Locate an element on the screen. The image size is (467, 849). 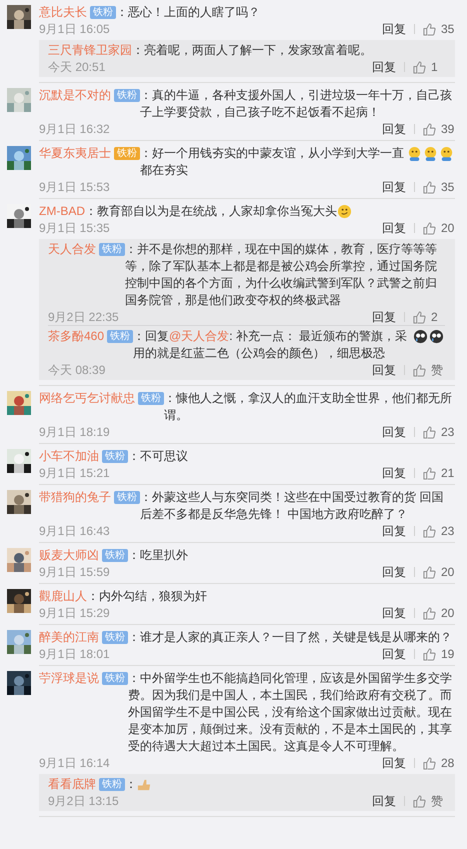
like-count: 赞 is located at coordinates (437, 370).